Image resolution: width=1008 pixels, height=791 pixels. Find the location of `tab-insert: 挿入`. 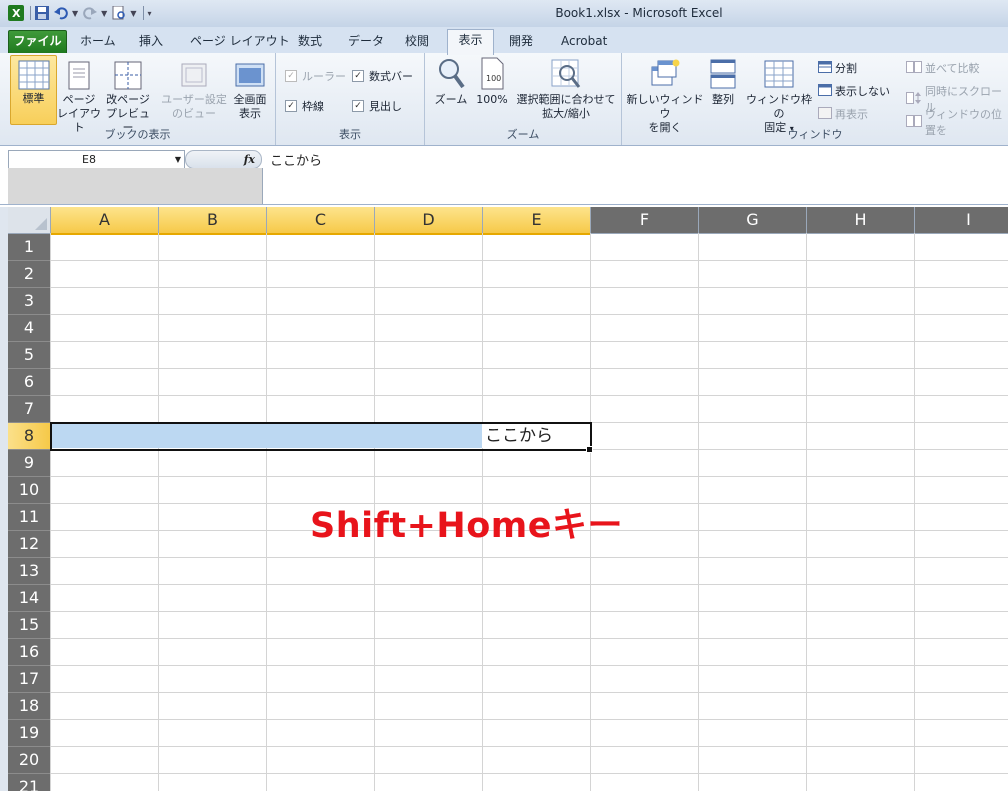

tab-insert: 挿入 is located at coordinates (151, 41).